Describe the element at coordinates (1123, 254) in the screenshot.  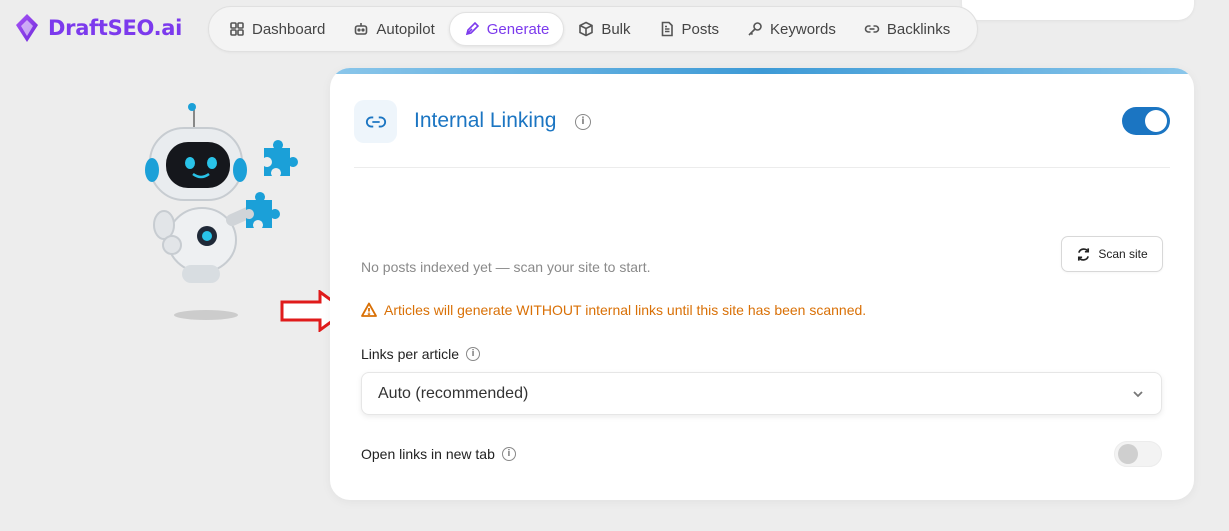
I see `scan-site-label: Scan site` at that location.